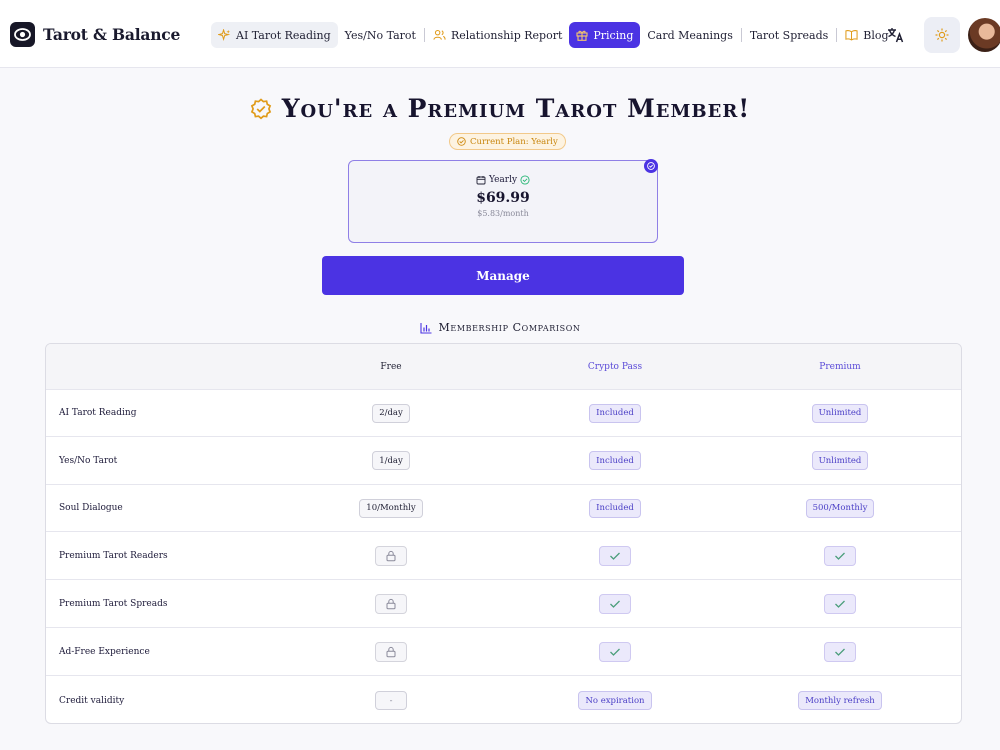 Image resolution: width=1000 pixels, height=750 pixels. Describe the element at coordinates (840, 700) in the screenshot. I see `premium-value-badge: Monthly refresh` at that location.